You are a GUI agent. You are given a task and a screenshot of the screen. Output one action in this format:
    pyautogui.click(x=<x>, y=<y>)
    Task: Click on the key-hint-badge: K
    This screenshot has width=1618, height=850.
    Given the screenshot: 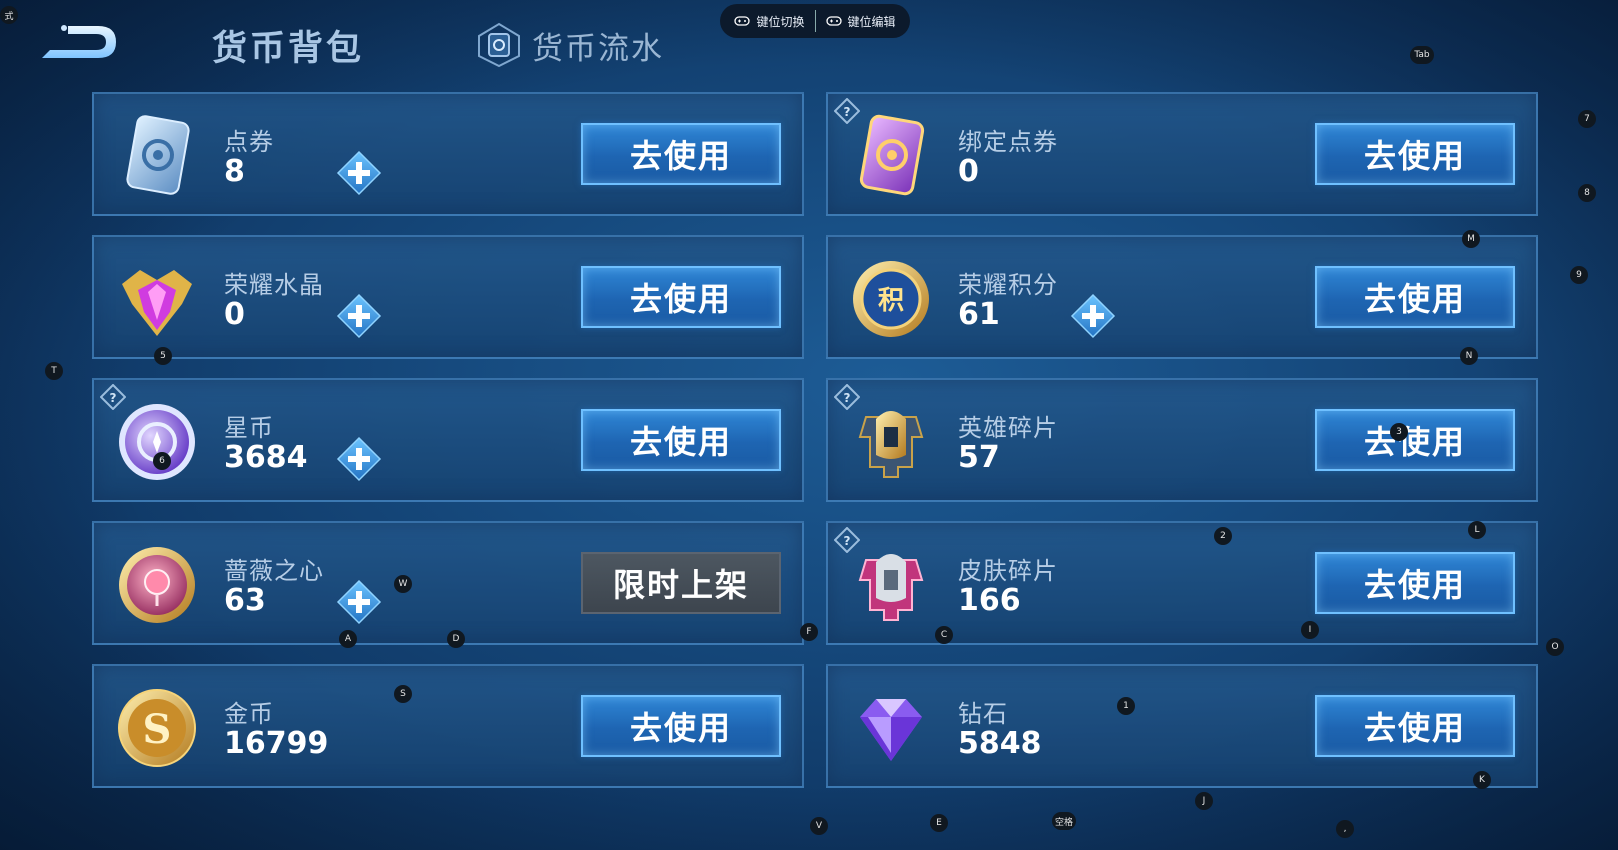 What is the action you would take?
    pyautogui.click(x=1482, y=780)
    